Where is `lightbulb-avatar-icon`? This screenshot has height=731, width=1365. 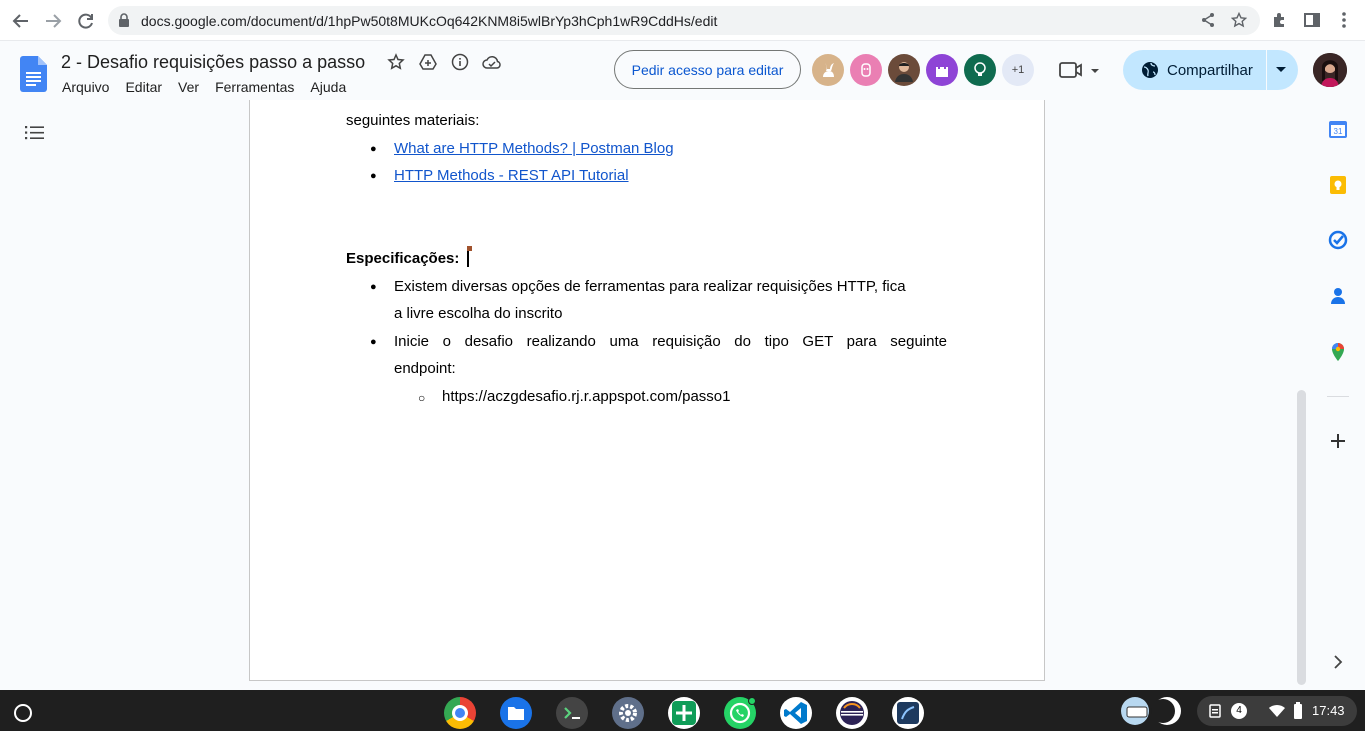
lightbulb-avatar-icon is located at coordinates (980, 69).